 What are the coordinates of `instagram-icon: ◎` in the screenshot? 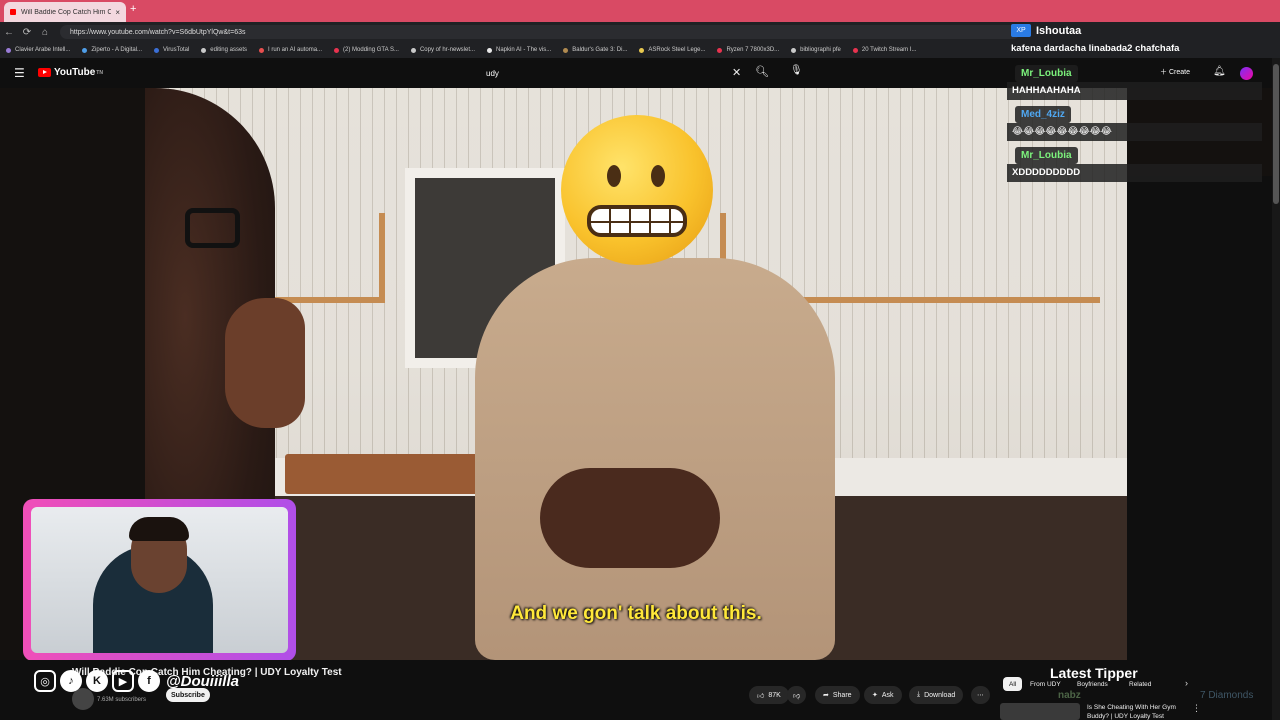 It's located at (45, 681).